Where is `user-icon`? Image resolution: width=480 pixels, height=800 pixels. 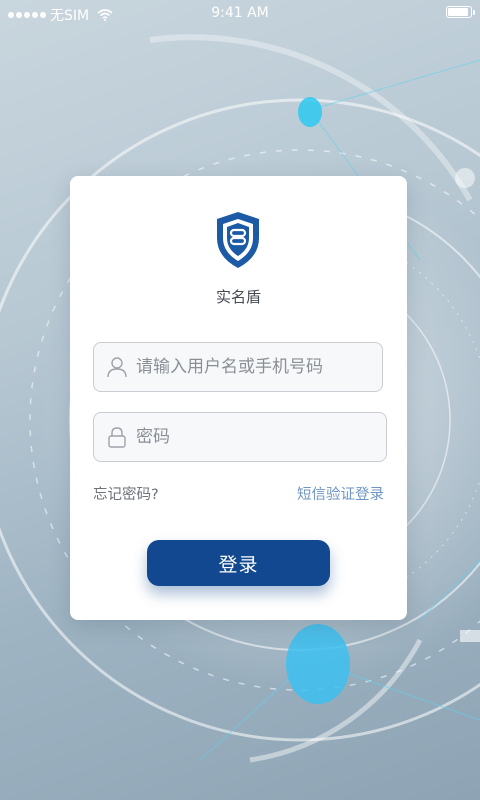
user-icon is located at coordinates (117, 367).